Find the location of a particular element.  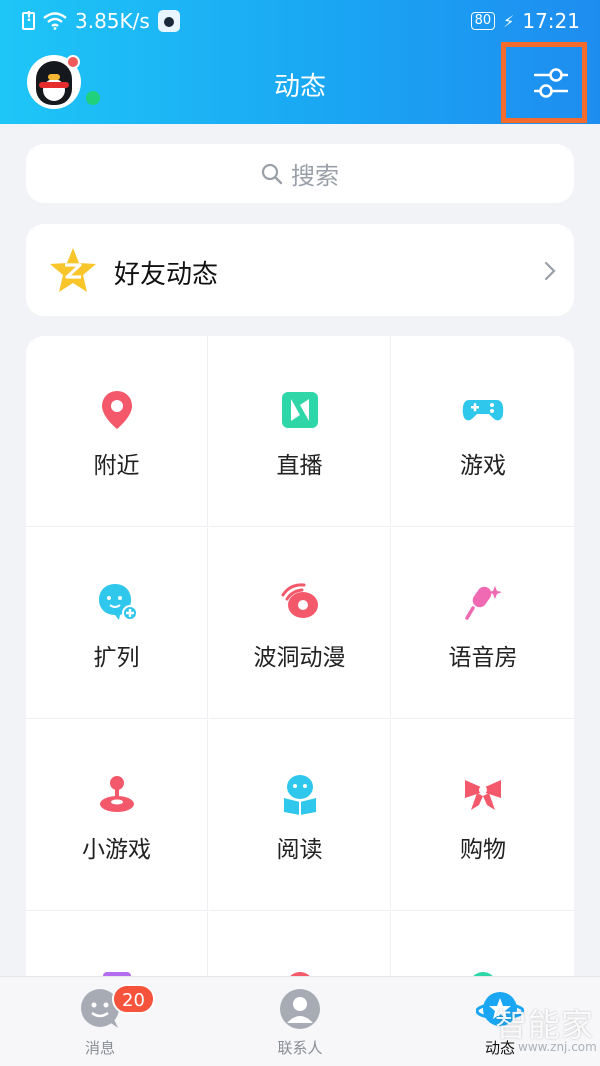

grid-item-kuolie: 扩列 is located at coordinates (117, 623).